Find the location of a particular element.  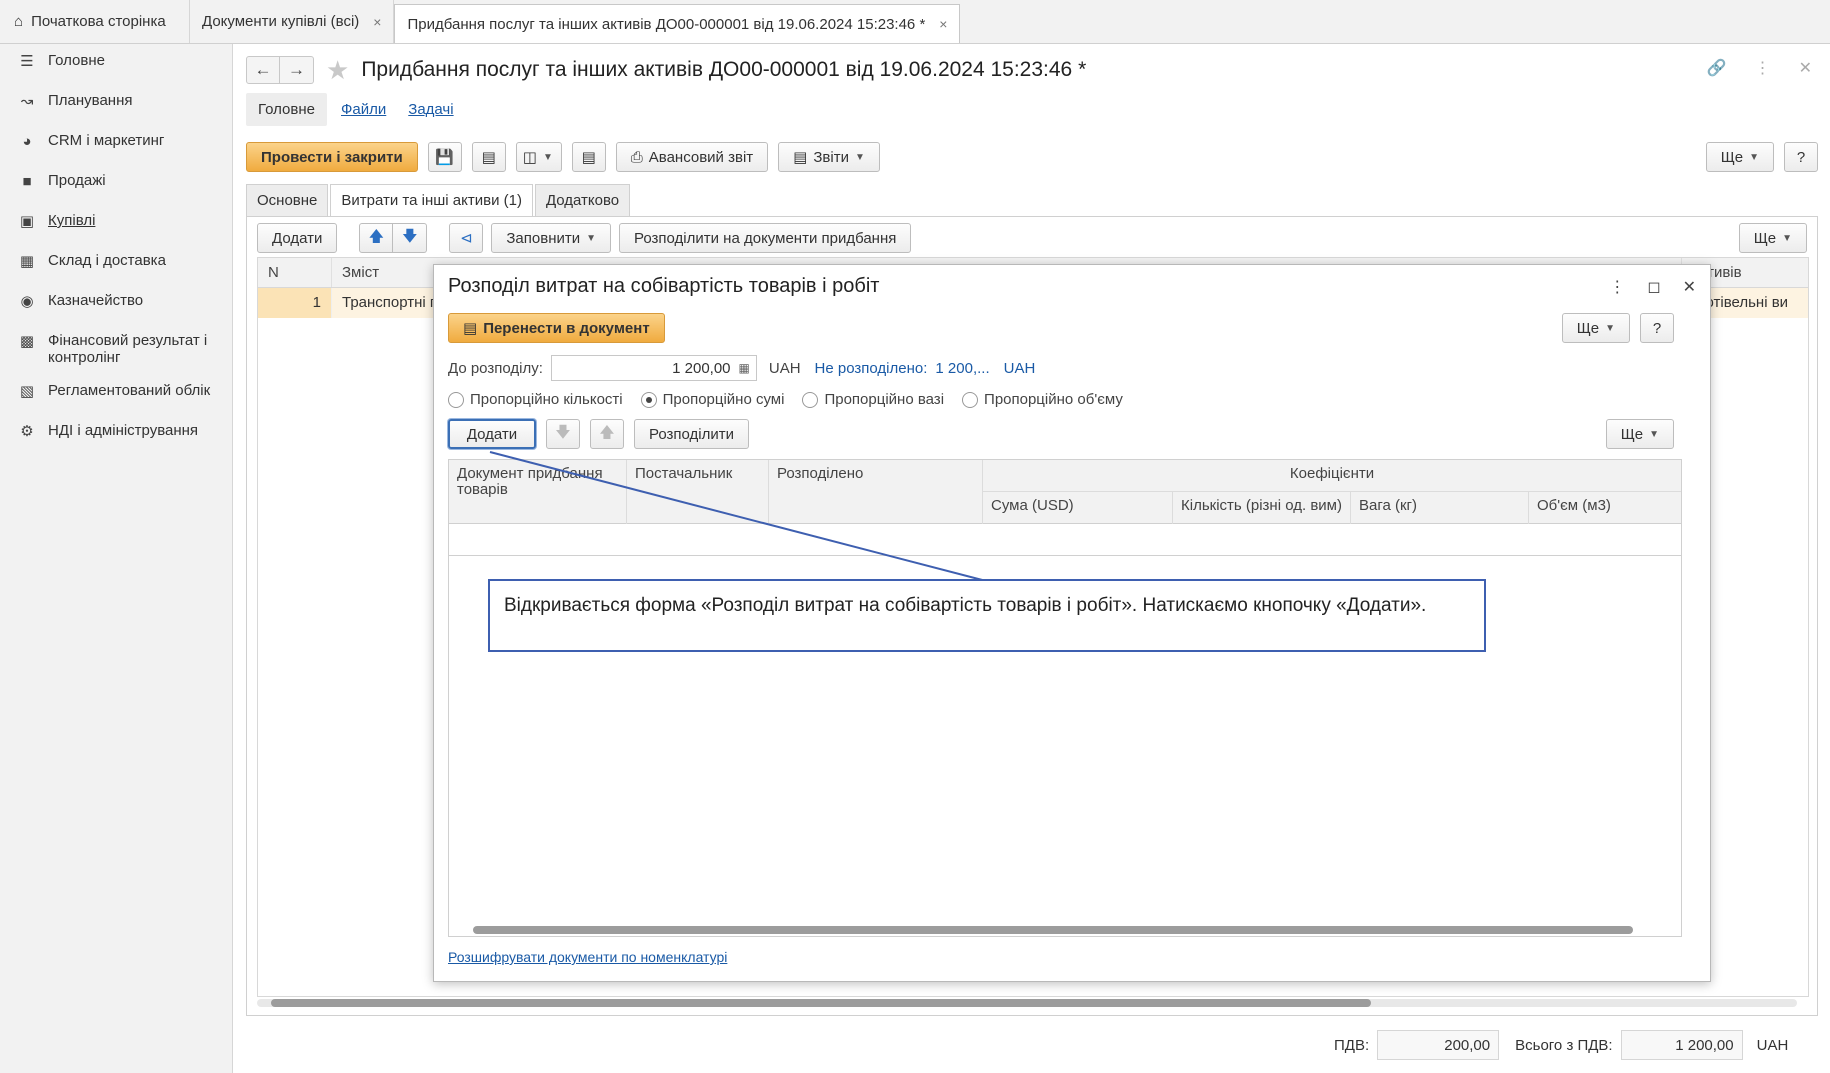

post-icon: ▤ is located at coordinates (488, 157).